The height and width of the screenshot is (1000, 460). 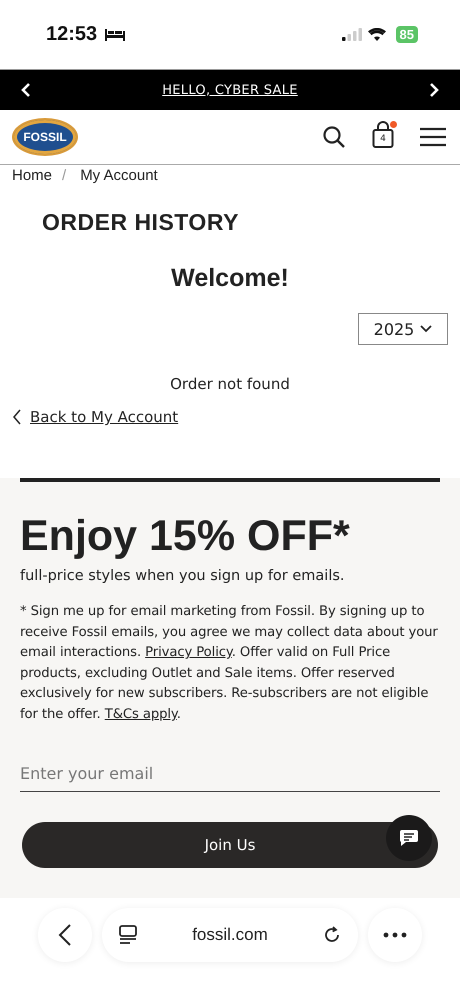 I want to click on promo-subtitle: full-price styles when you sign up for emails., so click(x=183, y=576).